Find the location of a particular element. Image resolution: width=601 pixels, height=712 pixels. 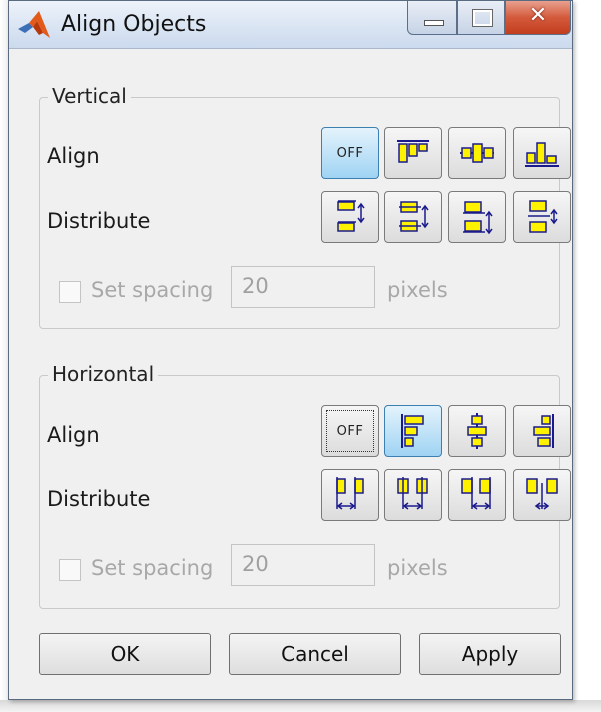

horizontal-set-spacing-checkbox is located at coordinates (70, 570).